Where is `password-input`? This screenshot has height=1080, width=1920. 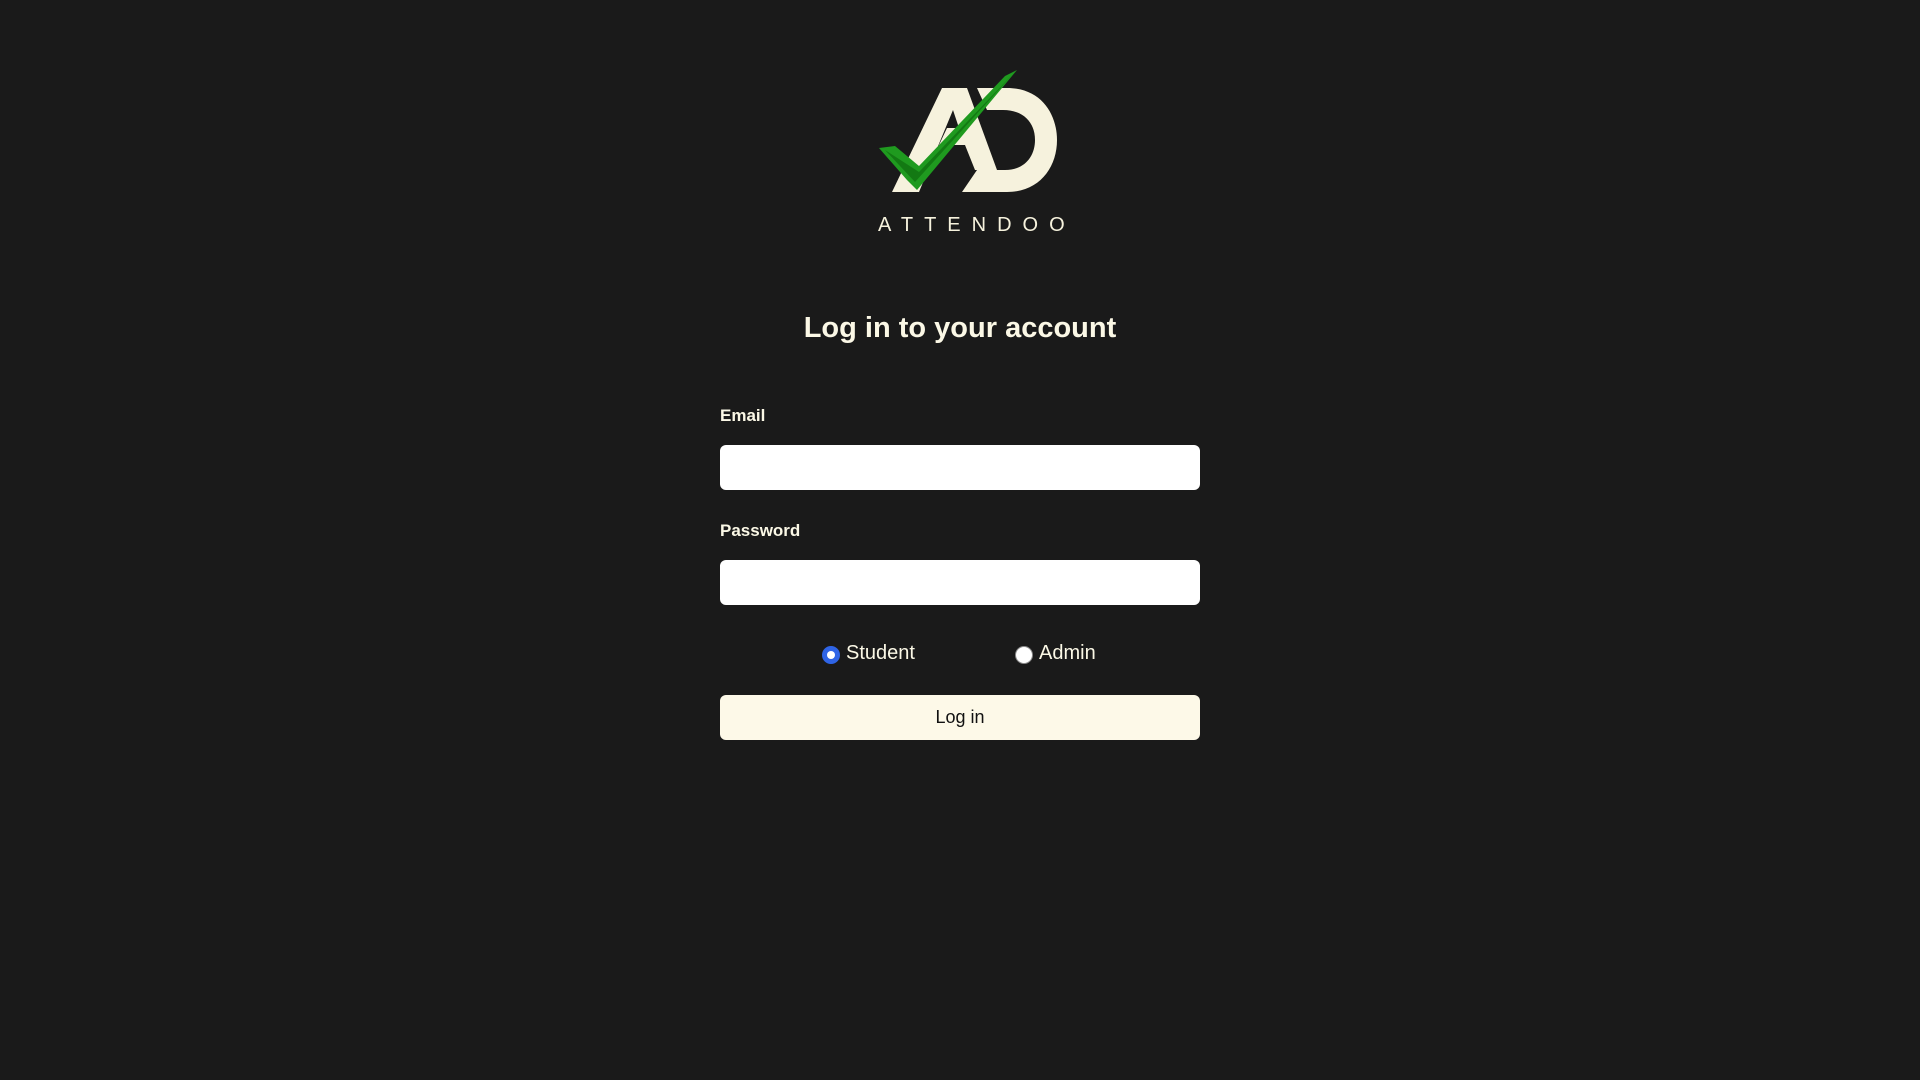
password-input is located at coordinates (960, 582).